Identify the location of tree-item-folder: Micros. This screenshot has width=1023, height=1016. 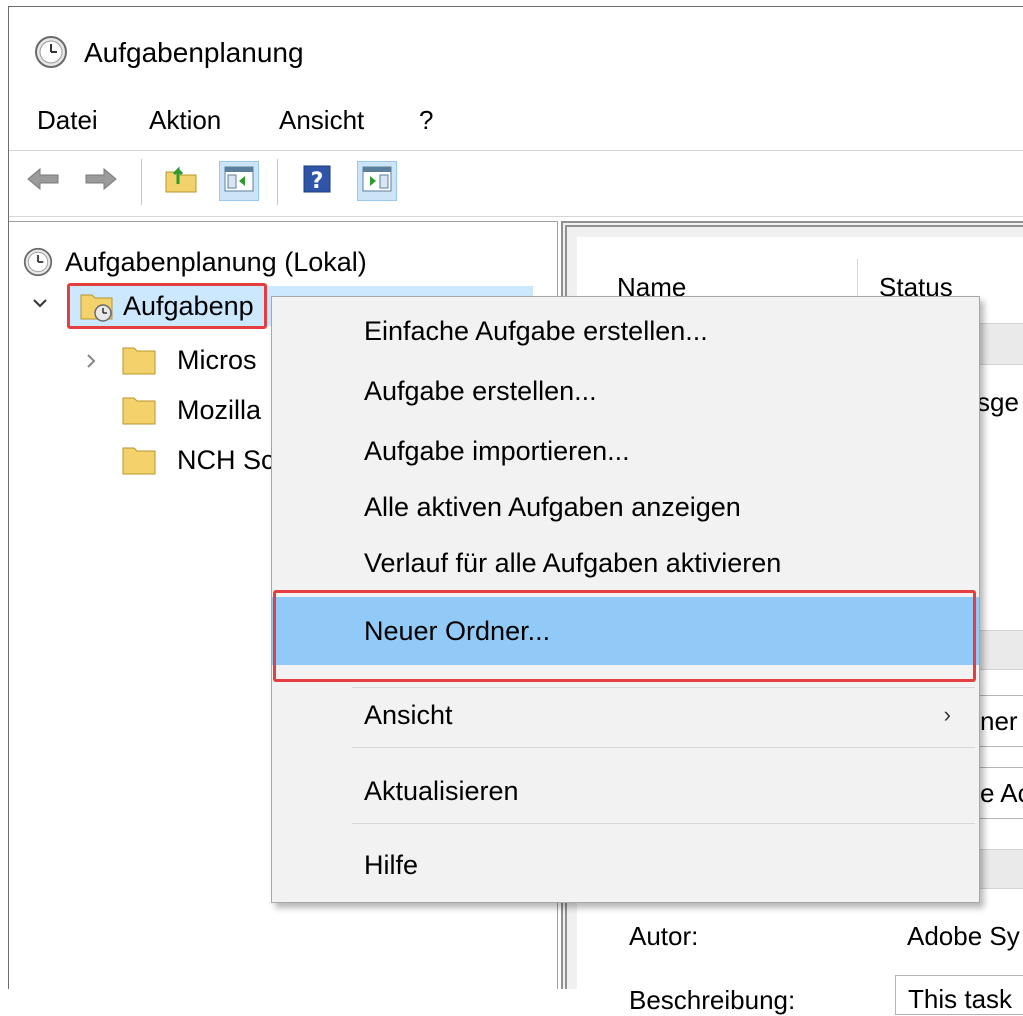
(189, 360).